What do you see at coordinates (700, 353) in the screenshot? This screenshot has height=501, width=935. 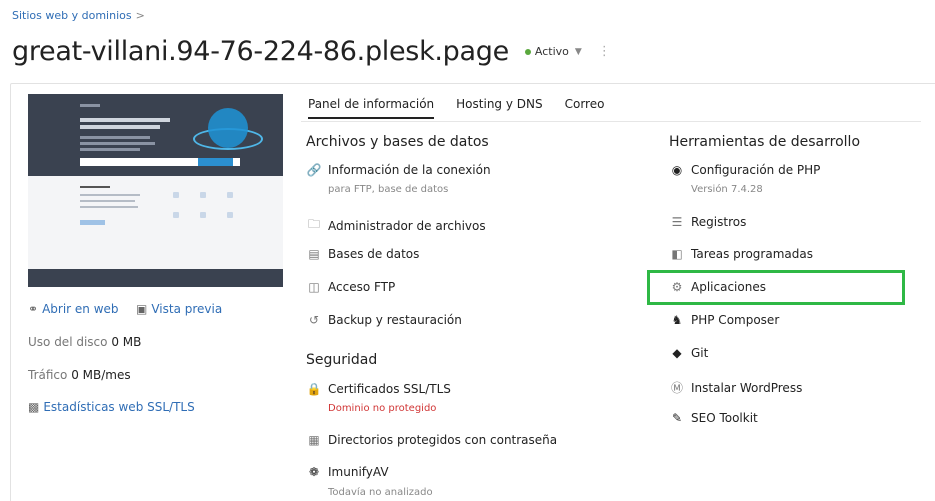 I see `git-label: Git` at bounding box center [700, 353].